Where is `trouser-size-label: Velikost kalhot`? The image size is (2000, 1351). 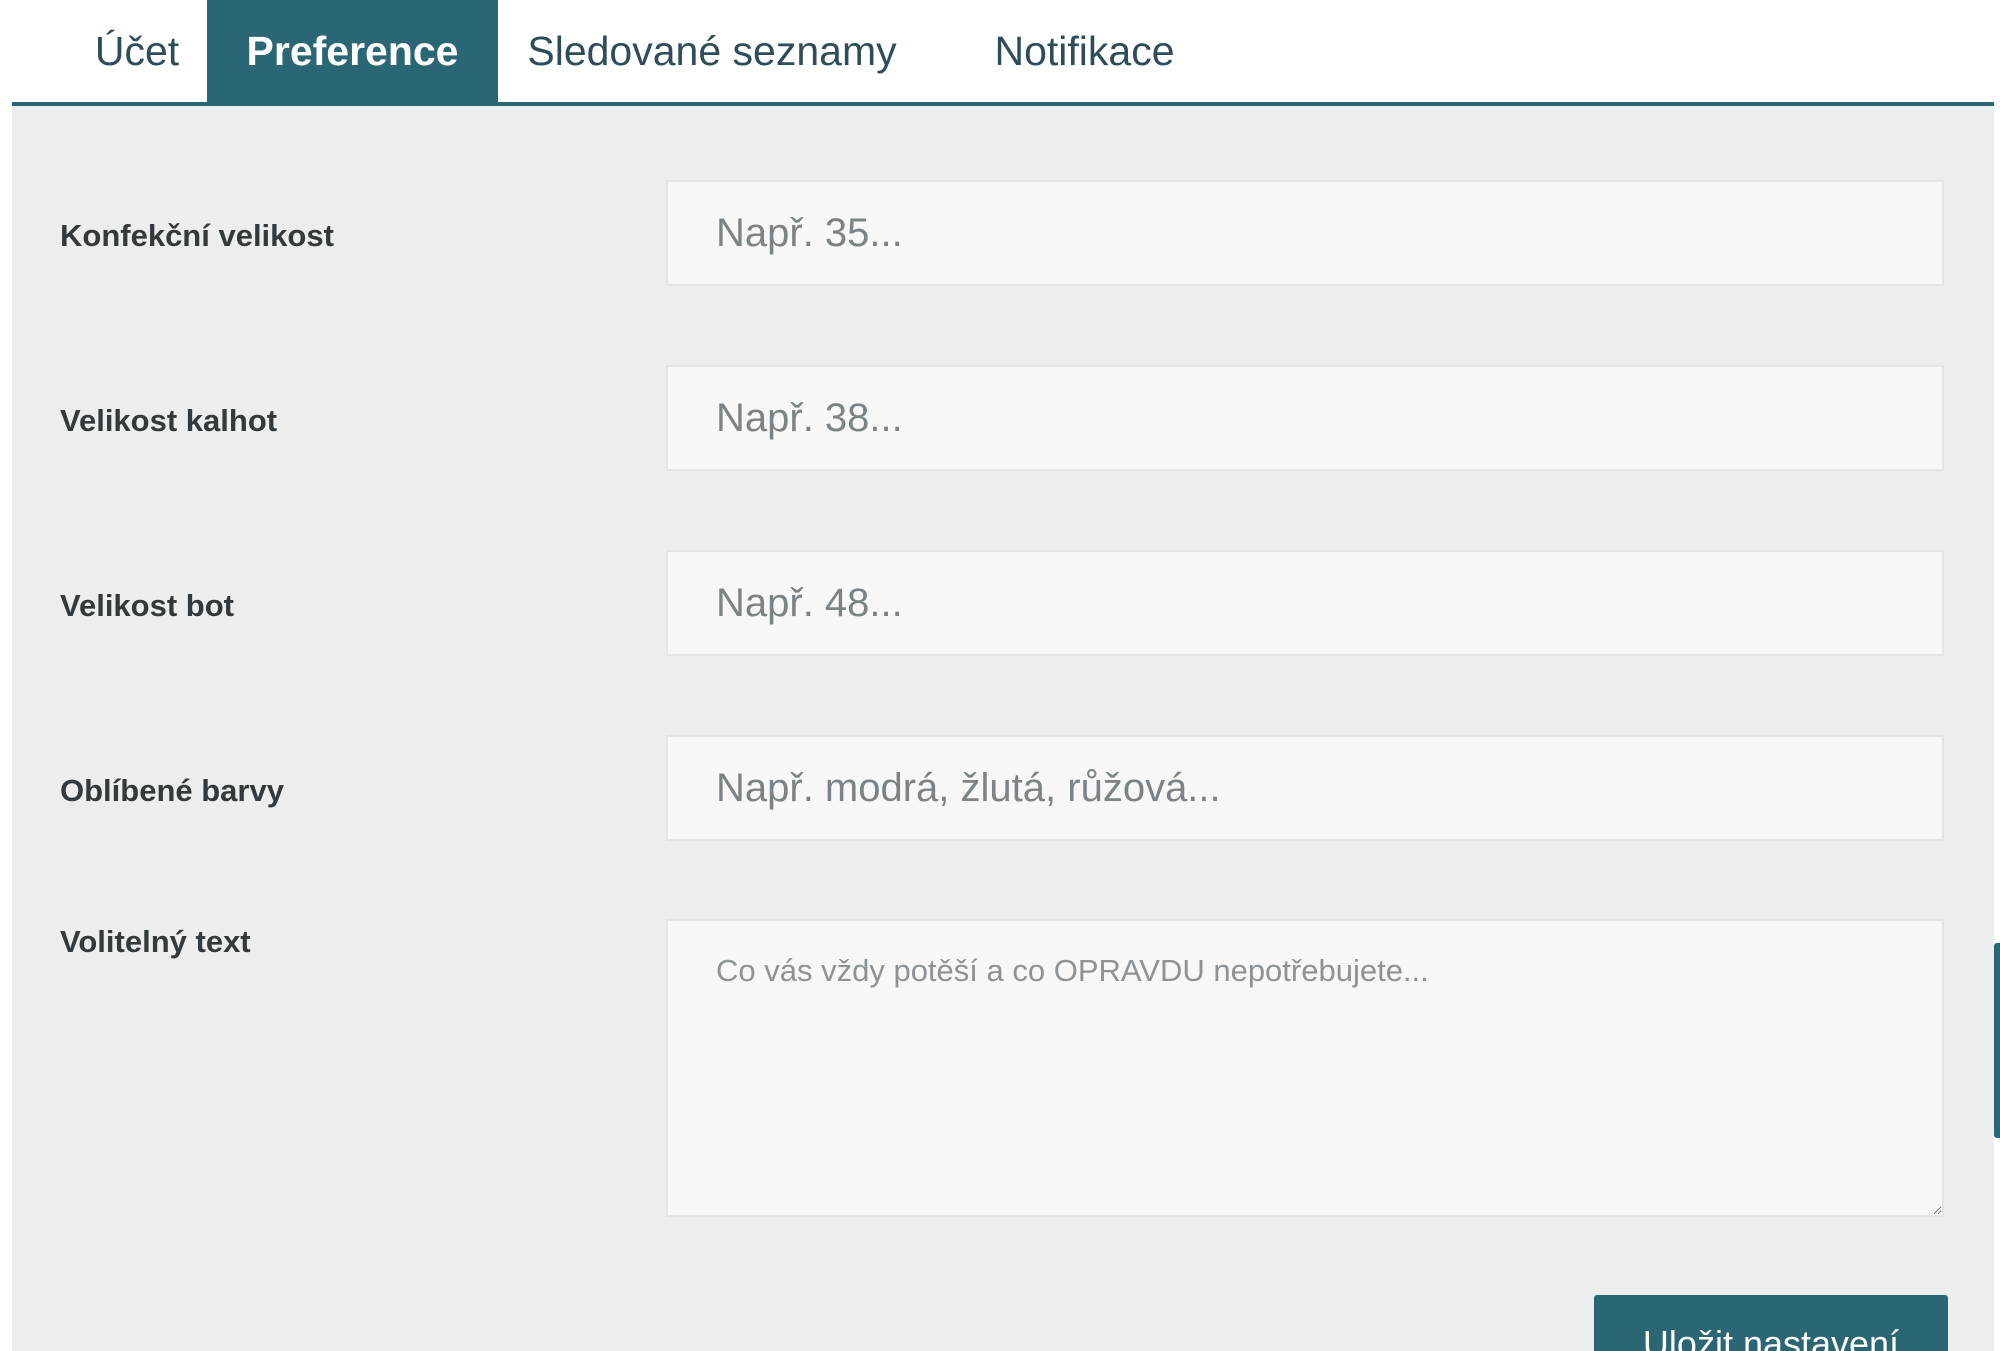 trouser-size-label: Velikost kalhot is located at coordinates (169, 420).